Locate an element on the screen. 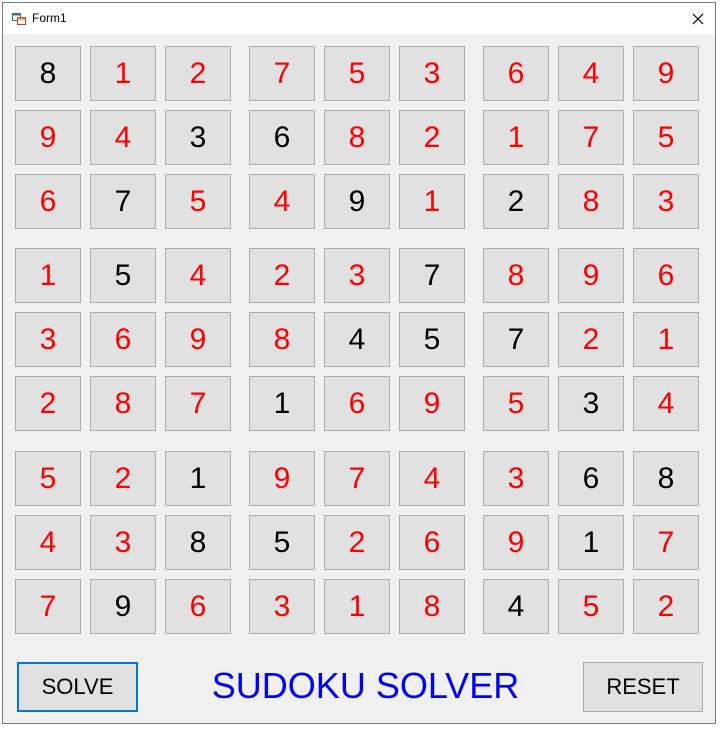 Image resolution: width=722 pixels, height=730 pixels. sudoku-cell-r2c9: 5 is located at coordinates (666, 137).